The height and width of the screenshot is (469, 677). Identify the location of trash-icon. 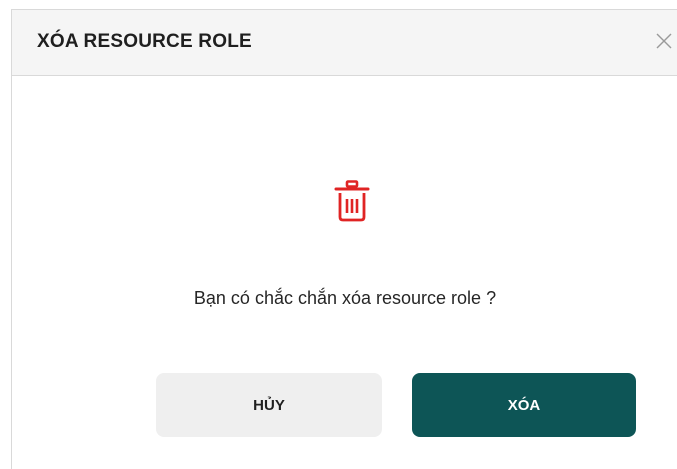
(352, 201).